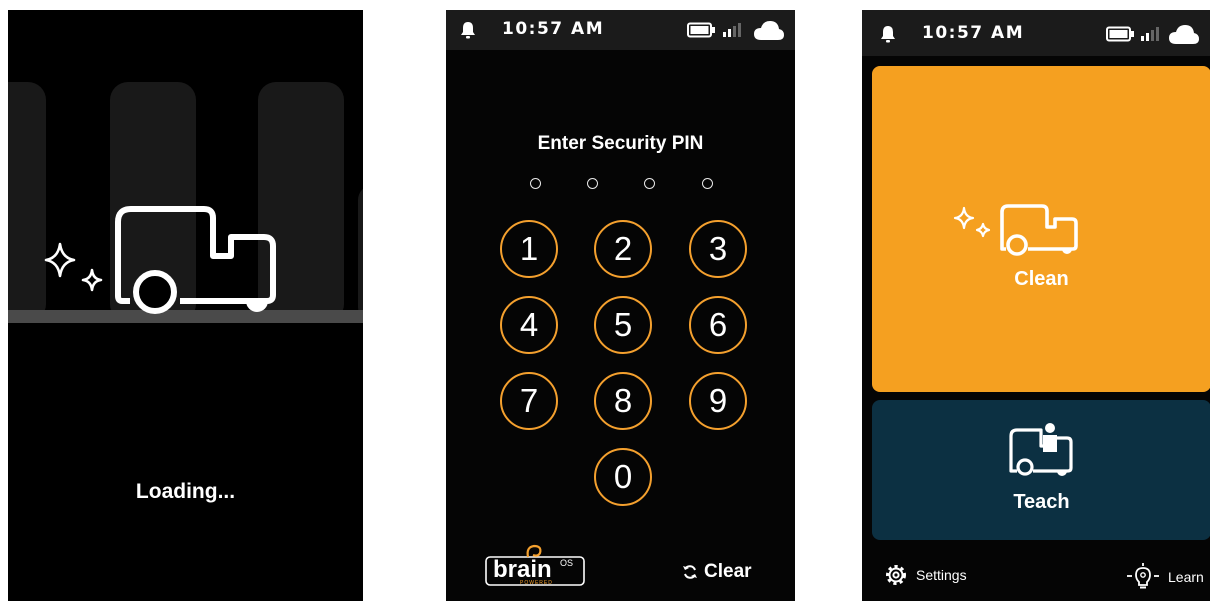 The image size is (1210, 601). I want to click on settings-button: Settings, so click(925, 575).